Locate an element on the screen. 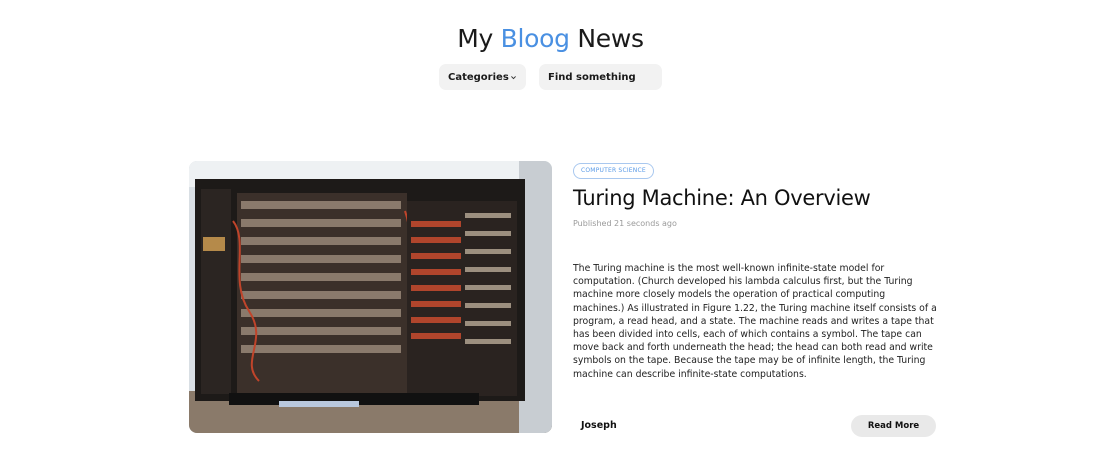 This screenshot has height=456, width=1101. title-accent: Bloog is located at coordinates (535, 38).